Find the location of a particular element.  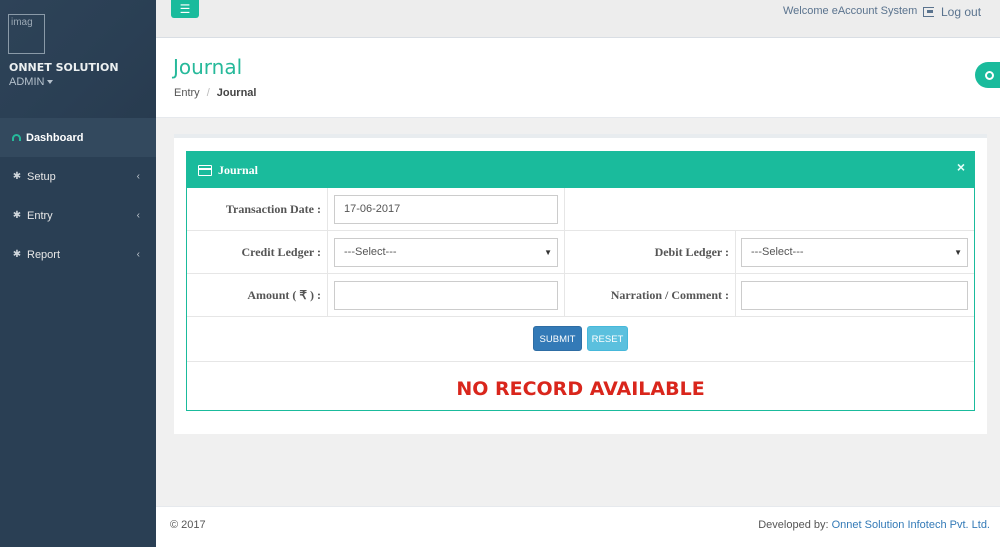

form-row-date: Transaction Date : 17-06-2017 is located at coordinates (580, 209).